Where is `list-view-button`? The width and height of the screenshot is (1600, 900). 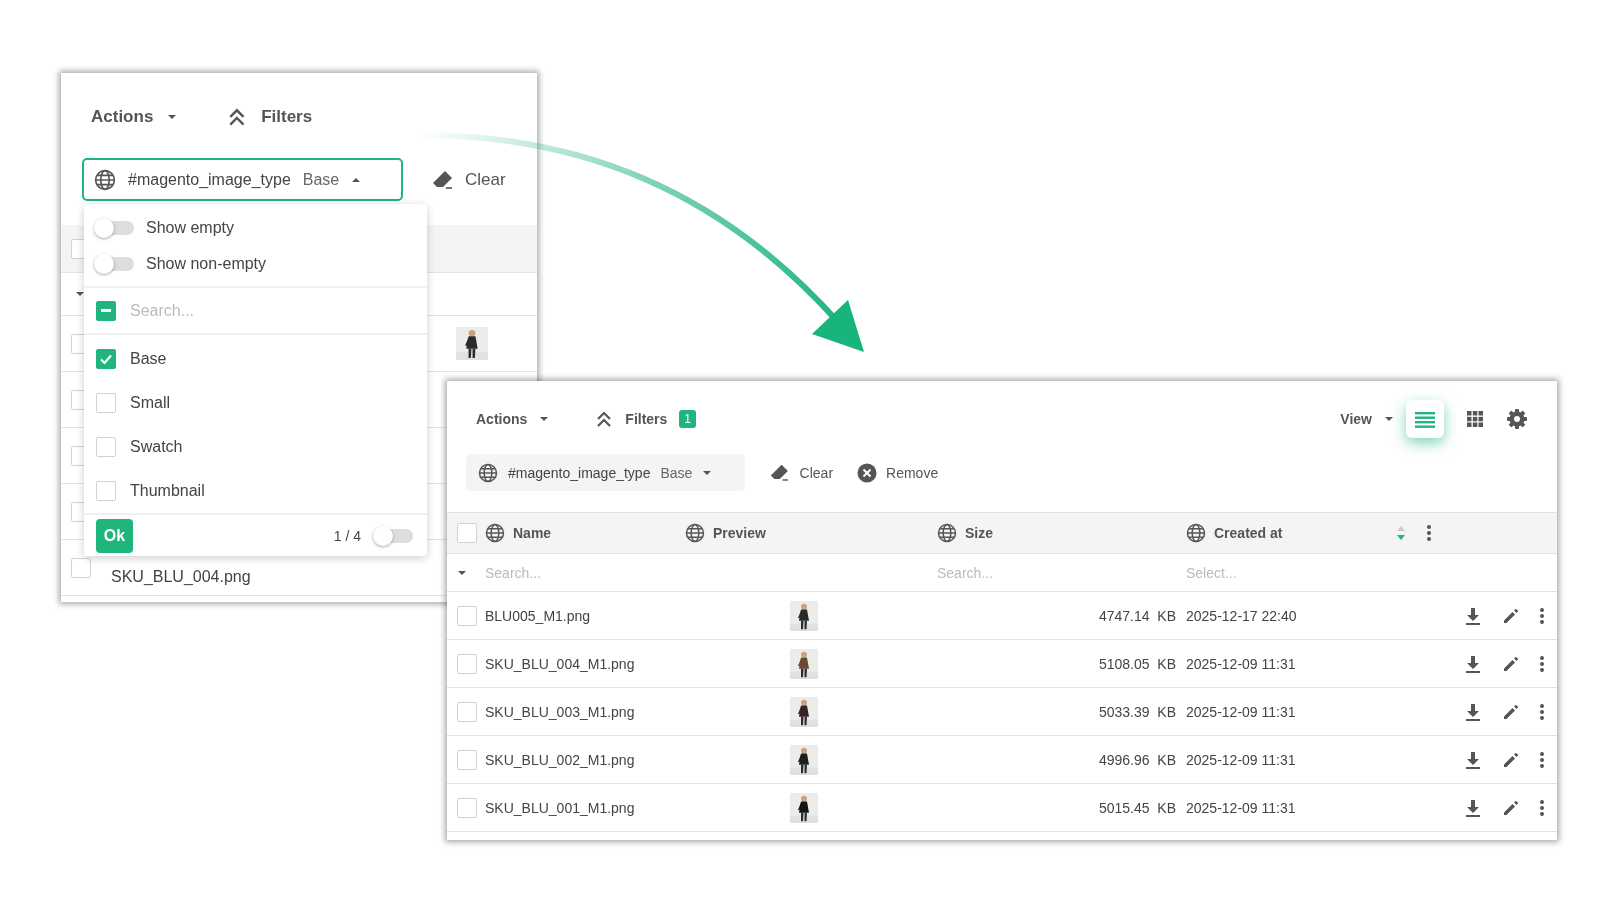
list-view-button is located at coordinates (1425, 419).